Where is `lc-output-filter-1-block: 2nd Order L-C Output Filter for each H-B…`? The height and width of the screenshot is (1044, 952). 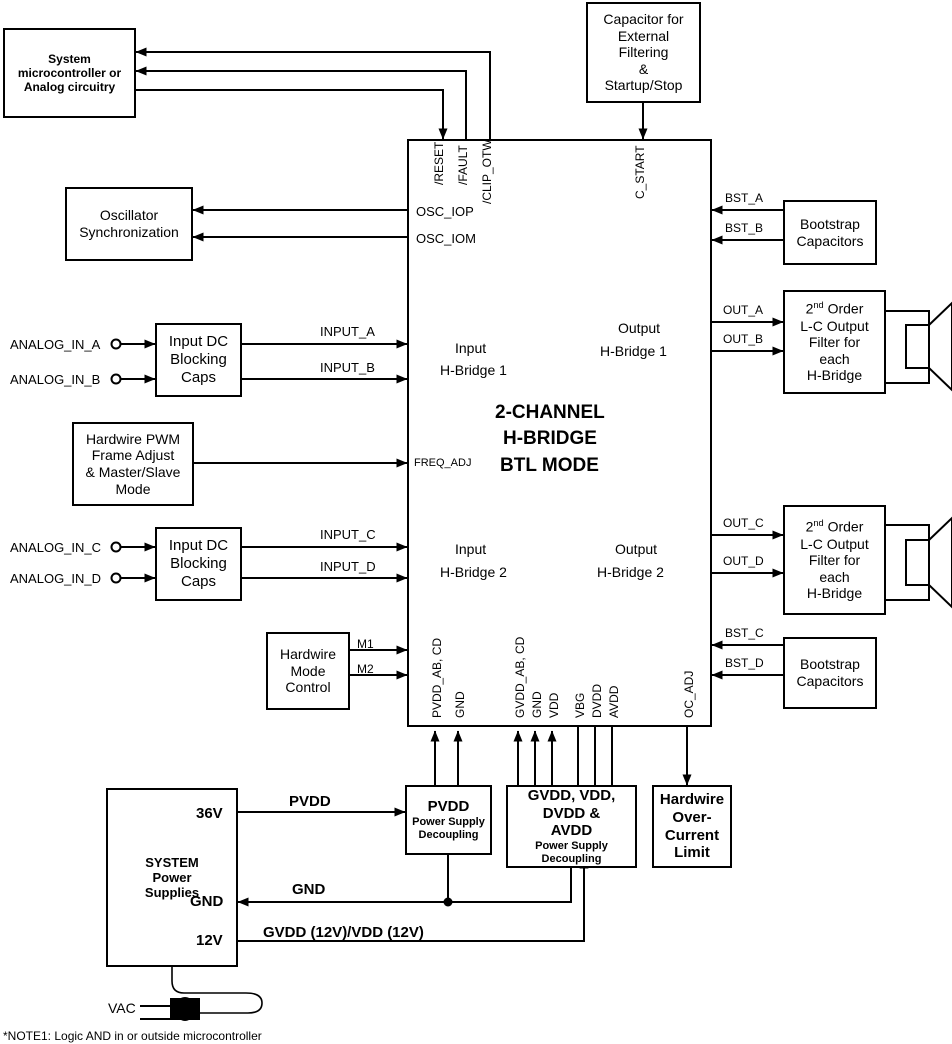
lc-output-filter-1-block: 2nd Order L-C Output Filter for each H-B… is located at coordinates (834, 342).